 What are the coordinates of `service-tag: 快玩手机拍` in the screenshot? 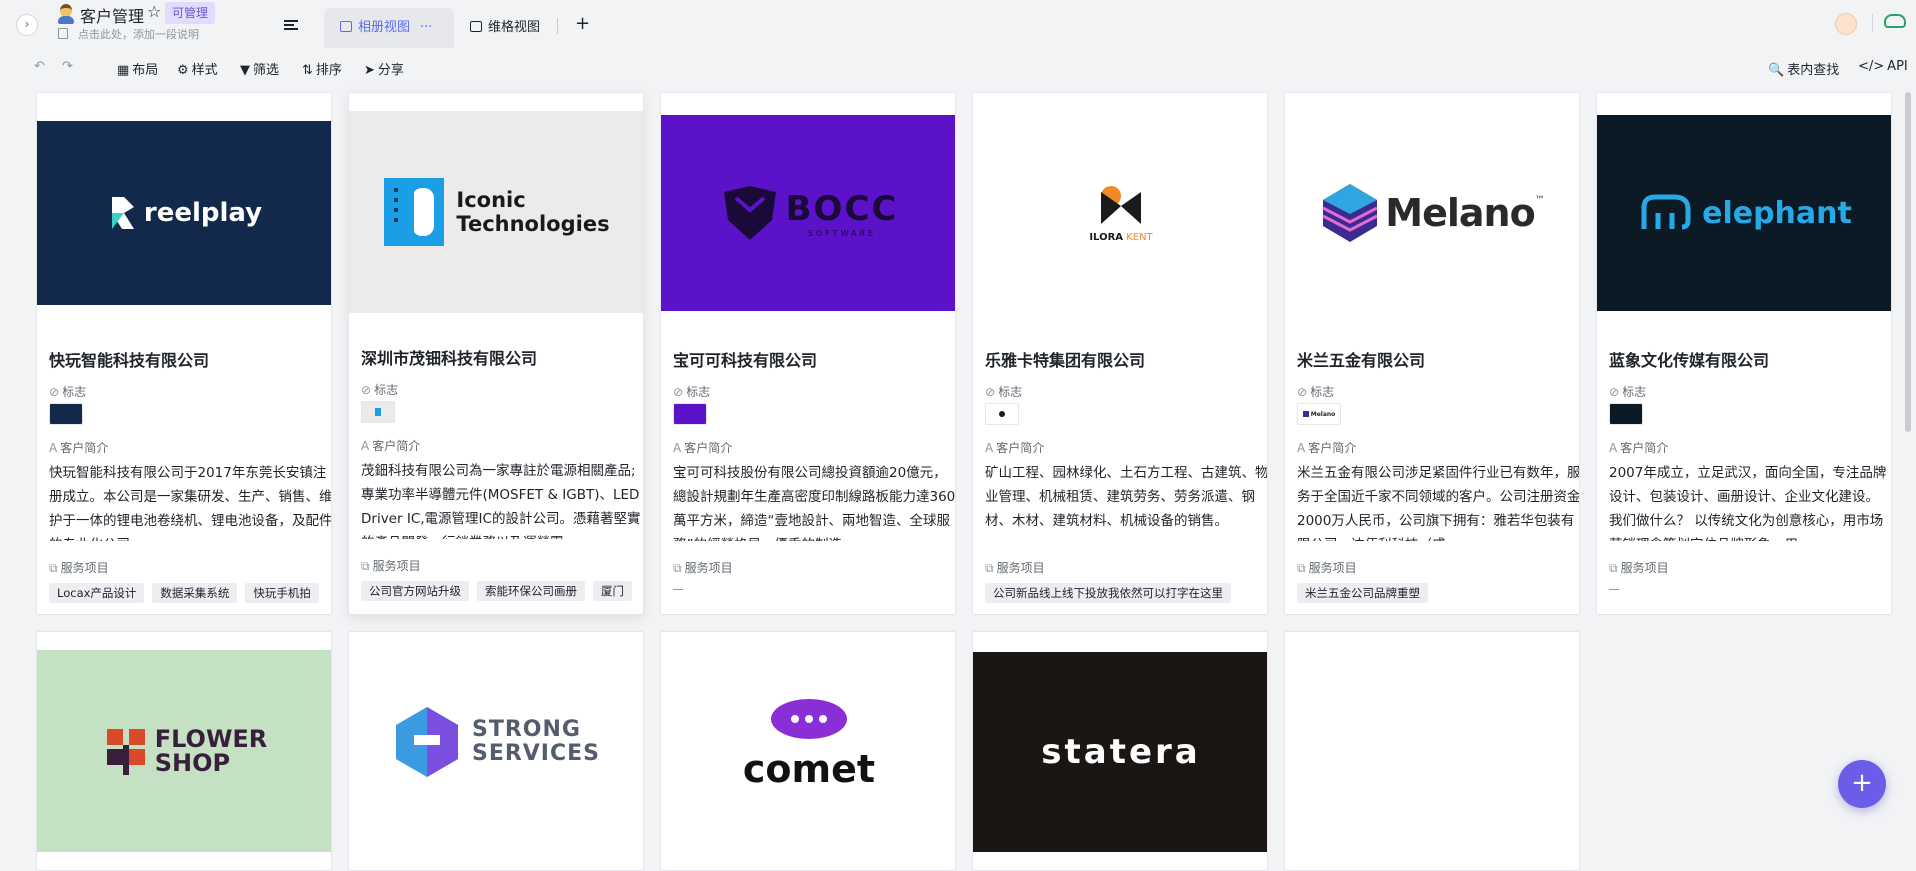 It's located at (282, 593).